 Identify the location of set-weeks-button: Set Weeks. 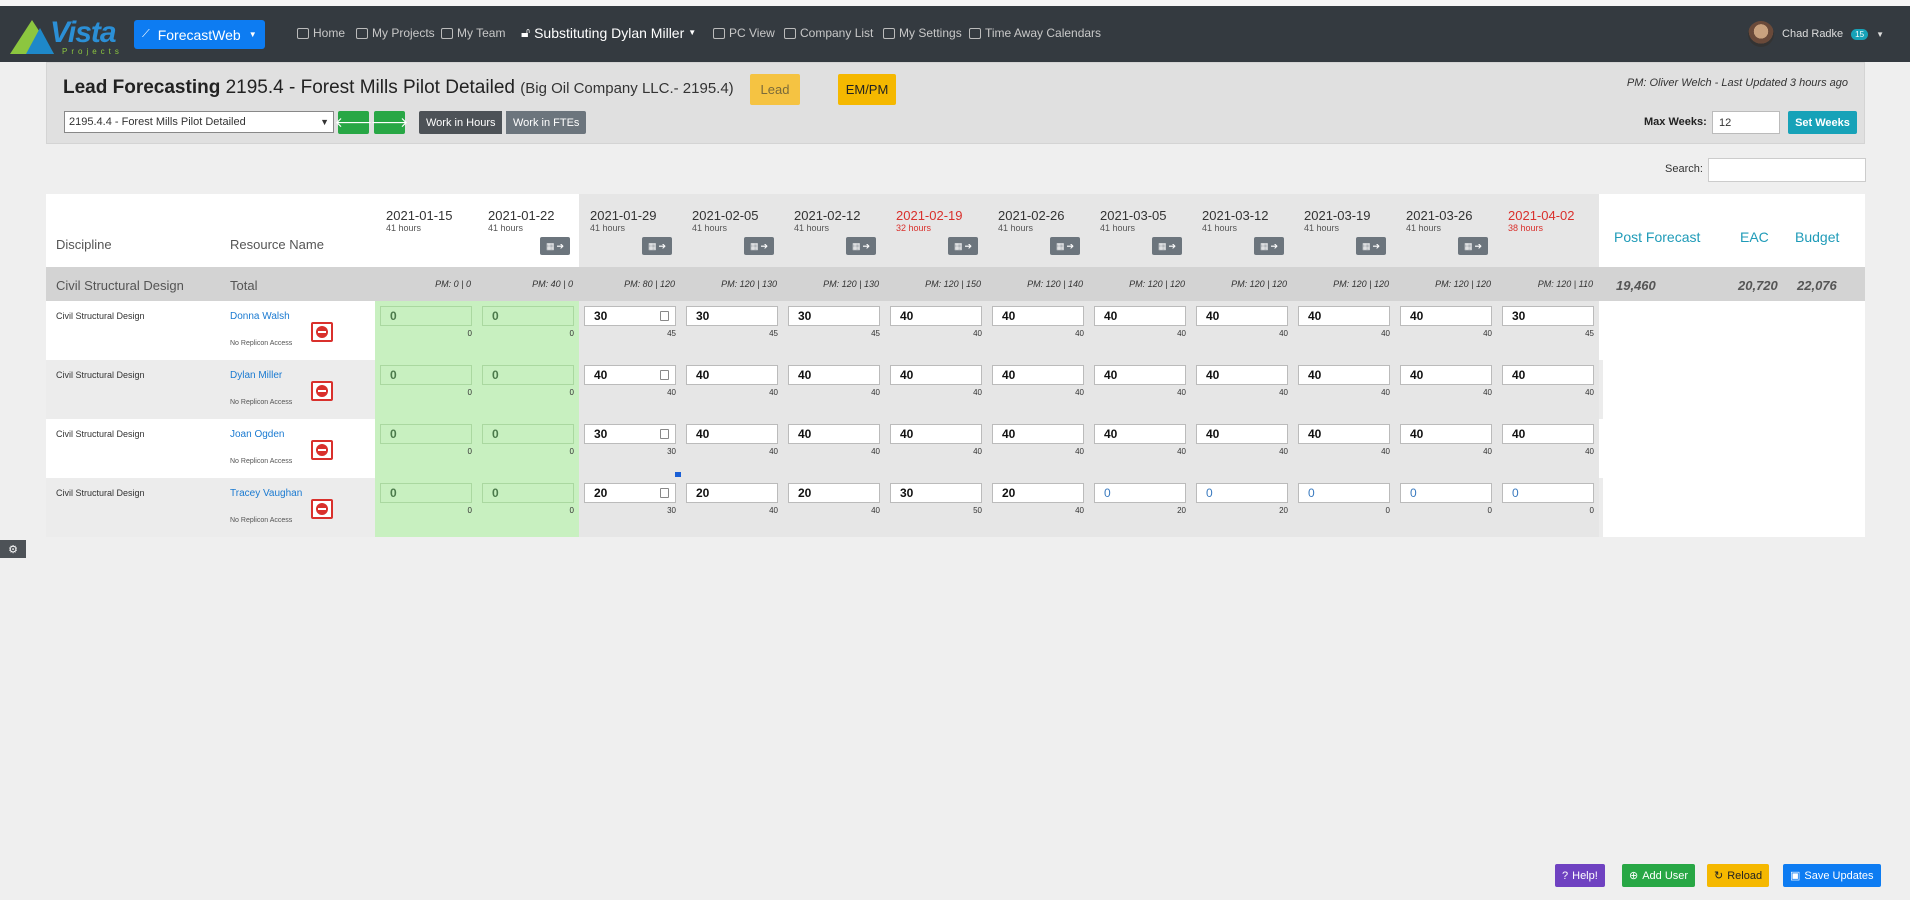
(1822, 122).